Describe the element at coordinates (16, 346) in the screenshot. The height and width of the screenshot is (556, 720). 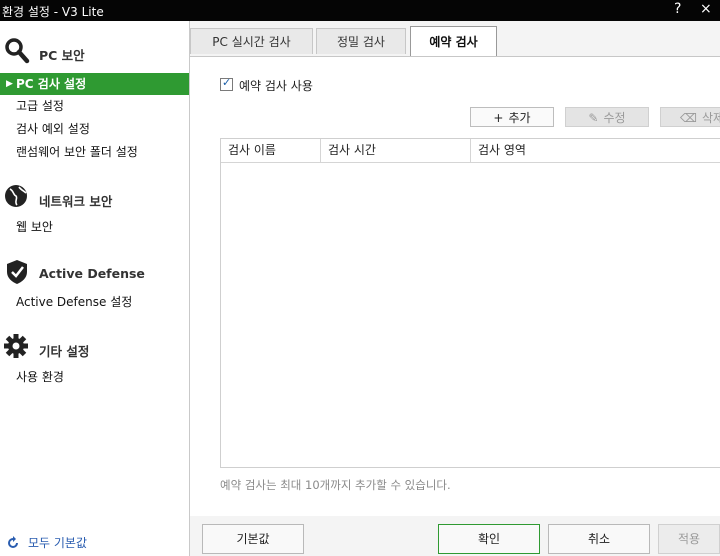
I see `gear-icon` at that location.